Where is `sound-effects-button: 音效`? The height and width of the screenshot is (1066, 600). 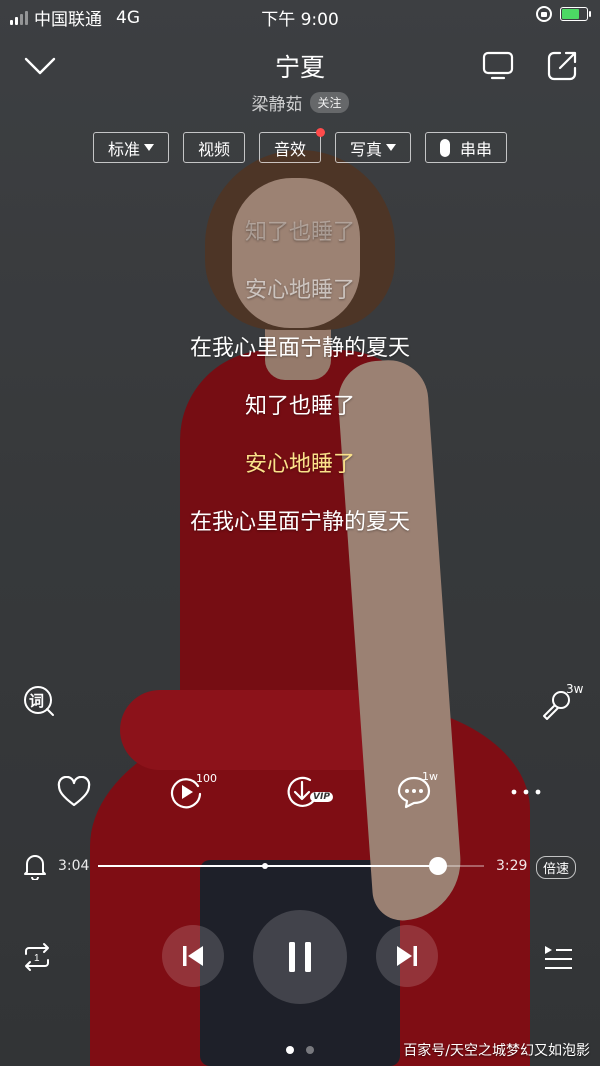 sound-effects-button: 音效 is located at coordinates (291, 145).